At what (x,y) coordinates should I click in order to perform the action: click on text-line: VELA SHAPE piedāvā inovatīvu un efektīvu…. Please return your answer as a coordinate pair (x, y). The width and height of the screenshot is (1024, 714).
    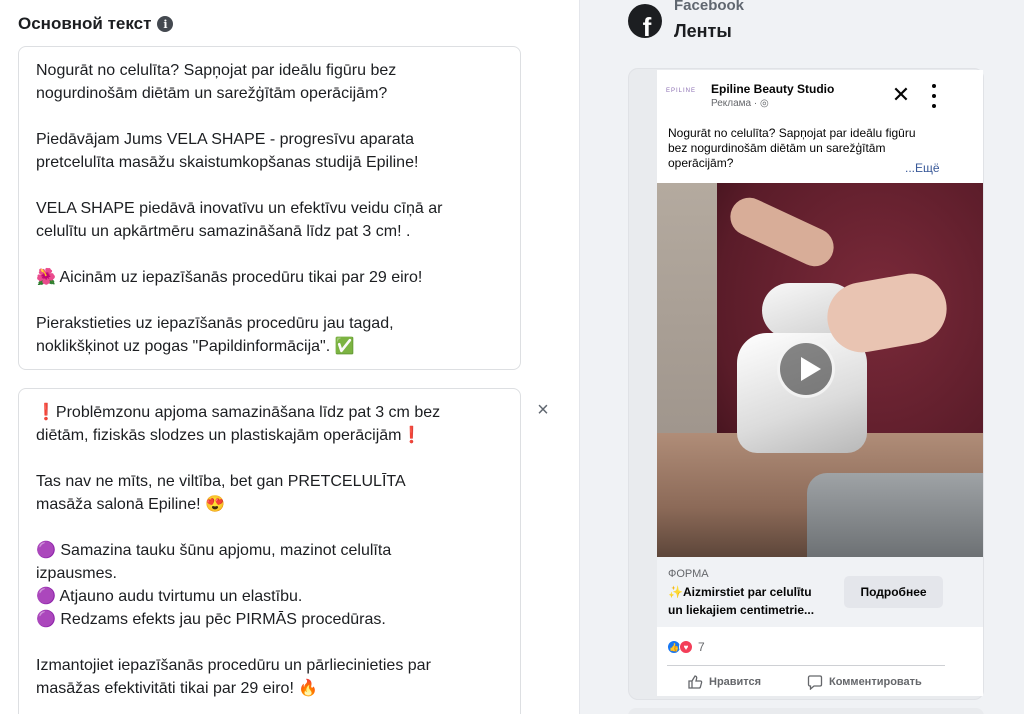
    Looking at the image, I should click on (239, 208).